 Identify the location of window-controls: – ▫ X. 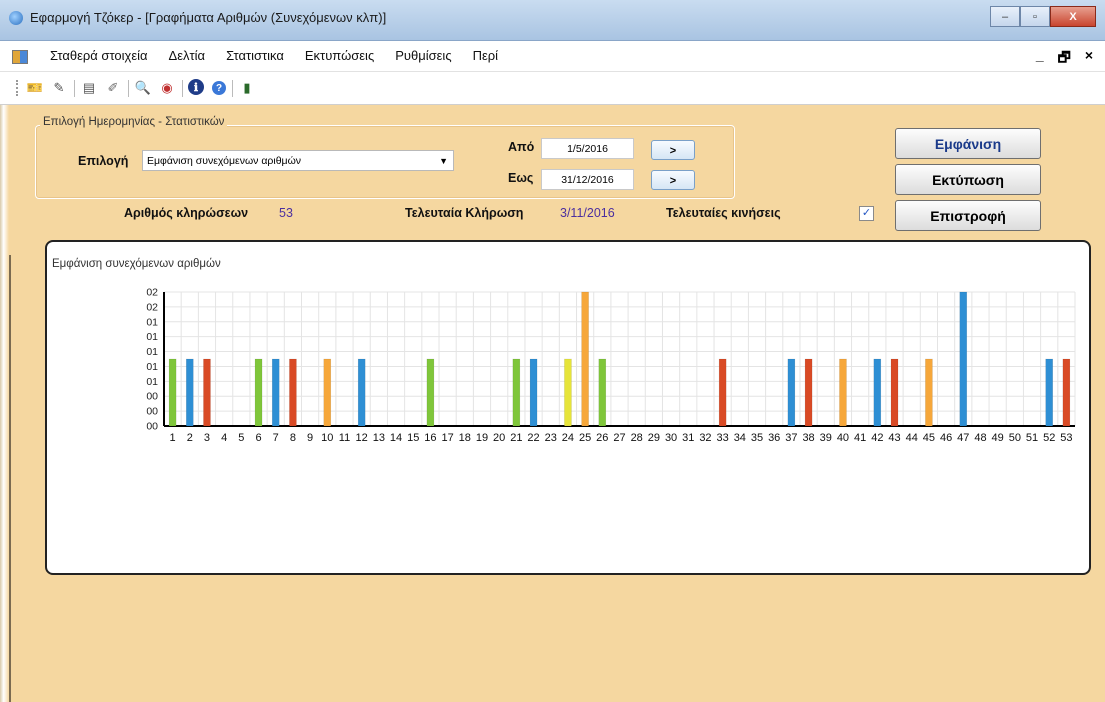
(1043, 16).